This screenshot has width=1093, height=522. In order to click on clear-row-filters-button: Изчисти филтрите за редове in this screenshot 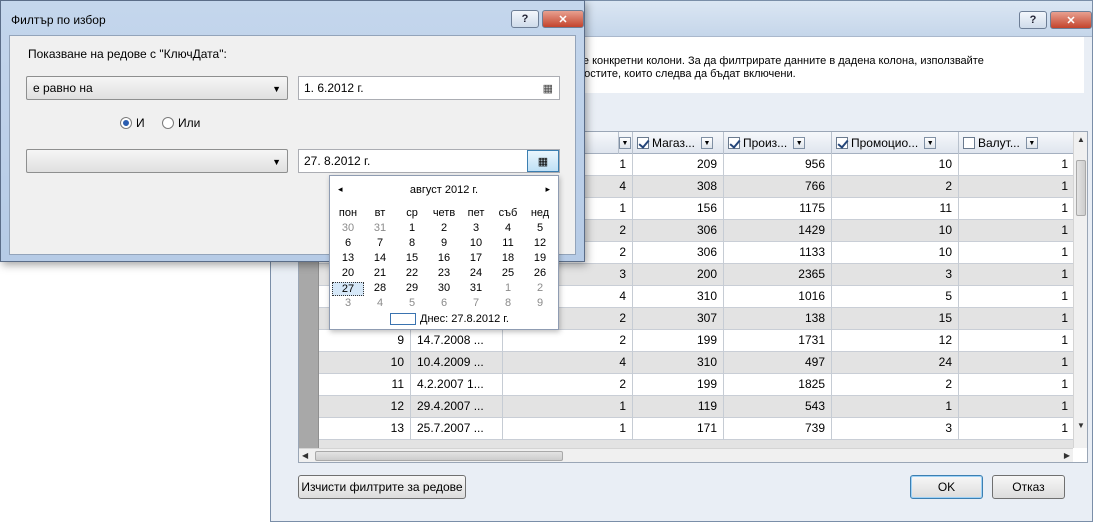, I will do `click(382, 487)`.